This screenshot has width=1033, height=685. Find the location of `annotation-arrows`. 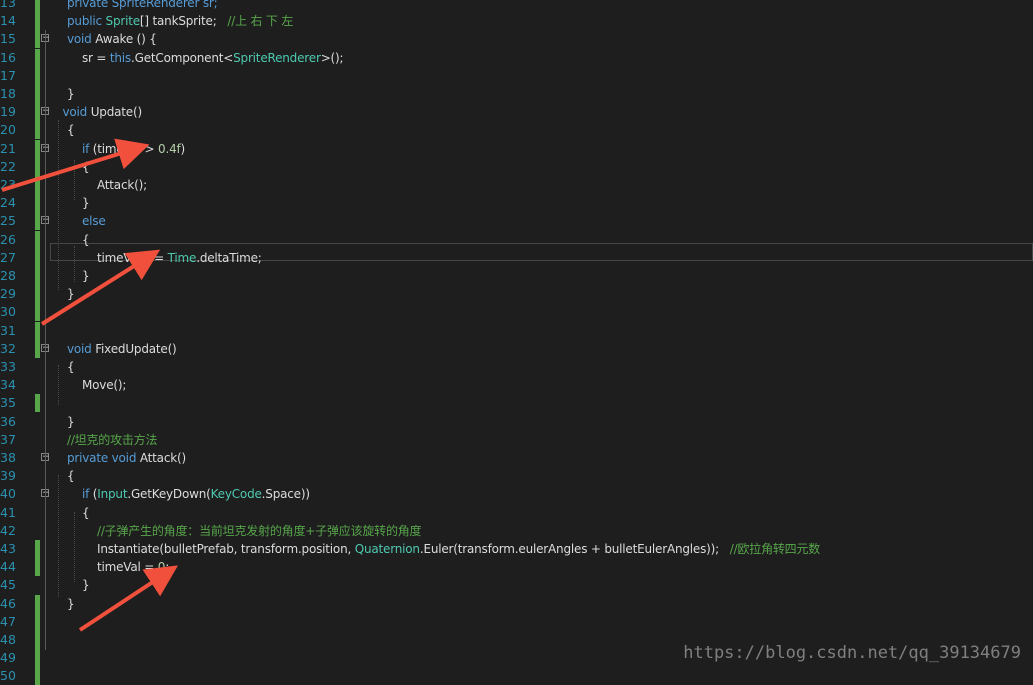

annotation-arrows is located at coordinates (90, 385).